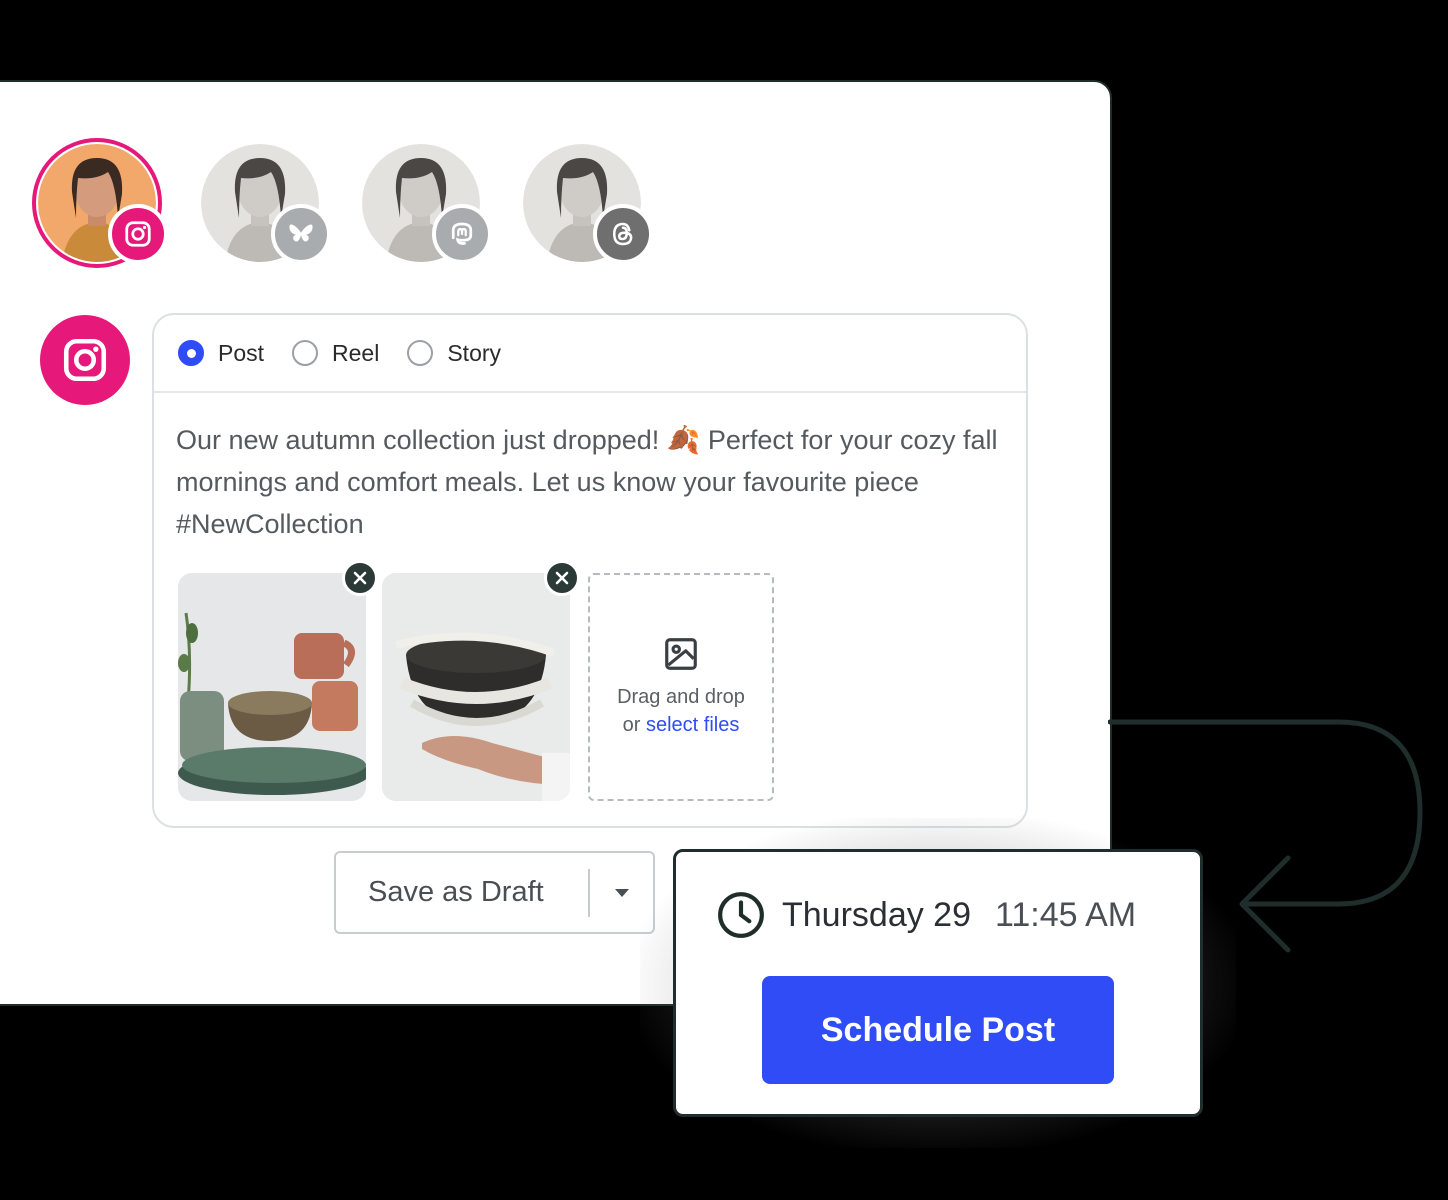 This screenshot has height=1200, width=1448. What do you see at coordinates (191, 353) in the screenshot?
I see `radio-post` at bounding box center [191, 353].